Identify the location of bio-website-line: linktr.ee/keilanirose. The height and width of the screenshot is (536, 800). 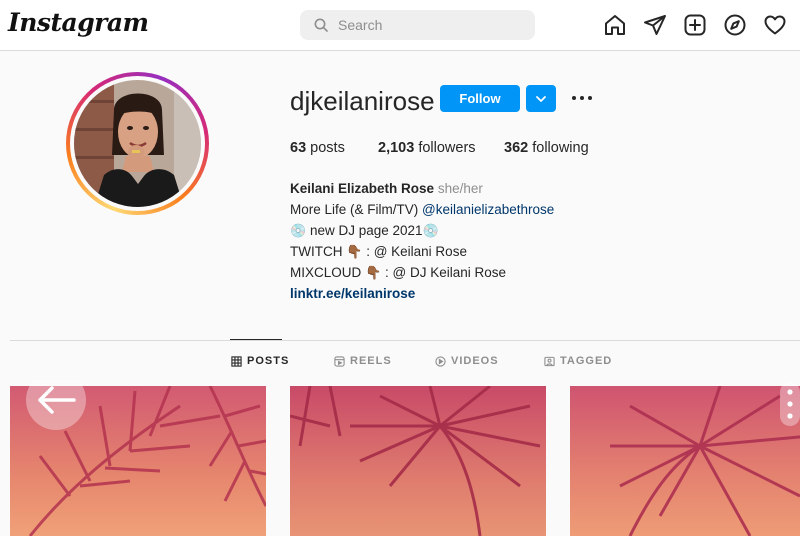
(422, 293).